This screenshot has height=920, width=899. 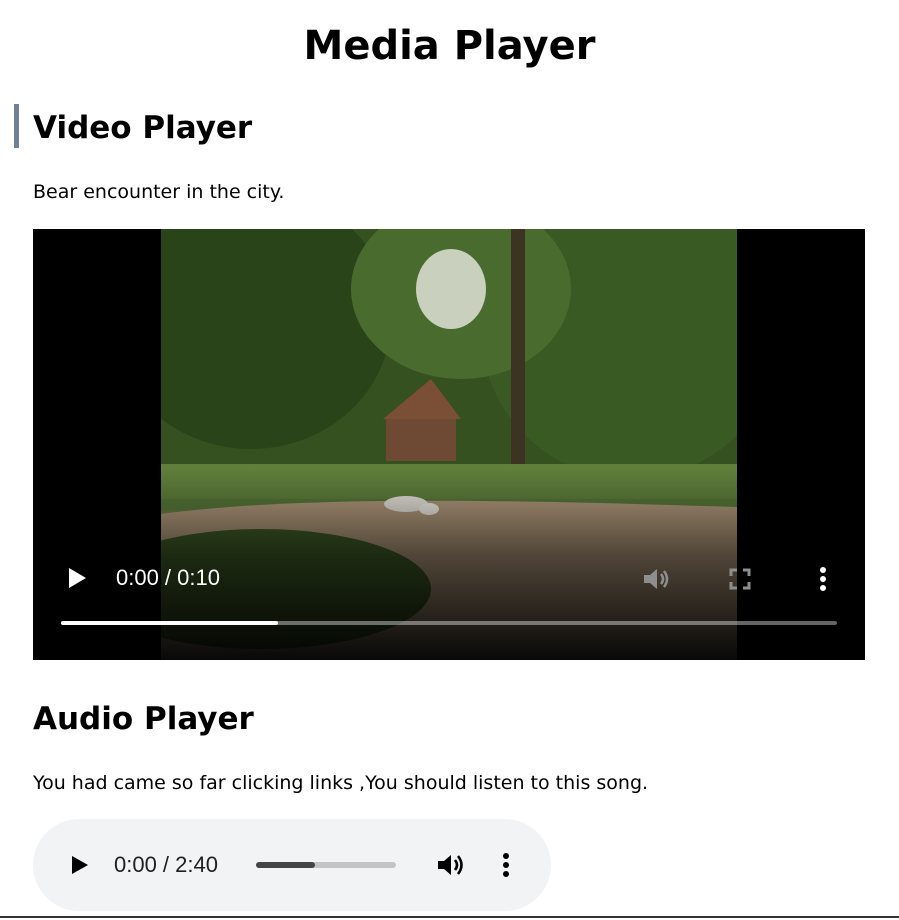 I want to click on audio-player: 0:00 / 2:40, so click(x=292, y=865).